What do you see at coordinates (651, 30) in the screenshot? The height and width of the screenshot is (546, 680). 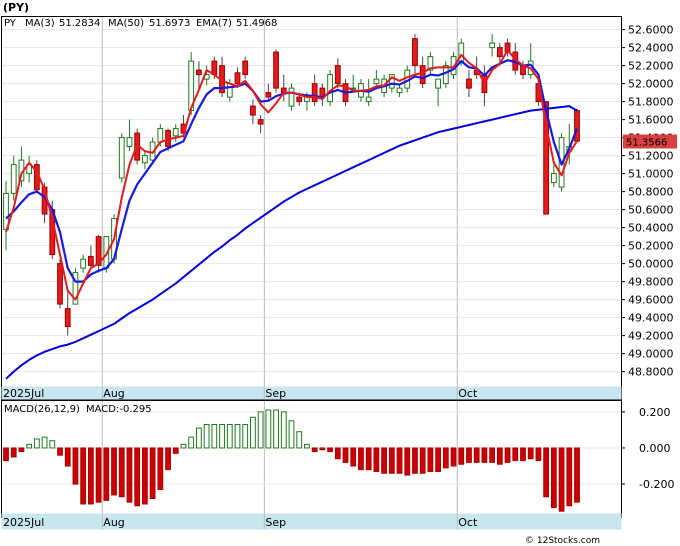 I see `price-tick-label: 52.6000` at bounding box center [651, 30].